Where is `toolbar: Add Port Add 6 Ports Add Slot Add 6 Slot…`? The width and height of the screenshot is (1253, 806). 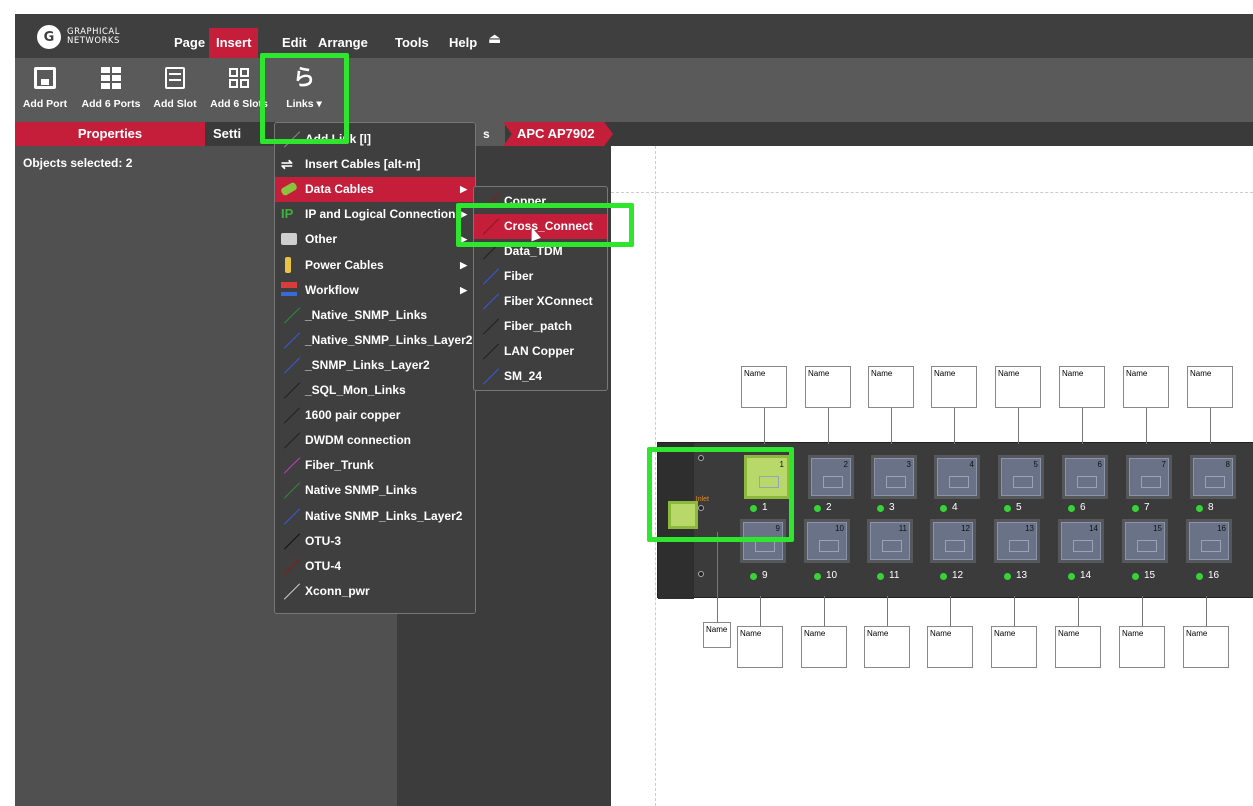 toolbar: Add Port Add 6 Ports Add Slot Add 6 Slot… is located at coordinates (634, 90).